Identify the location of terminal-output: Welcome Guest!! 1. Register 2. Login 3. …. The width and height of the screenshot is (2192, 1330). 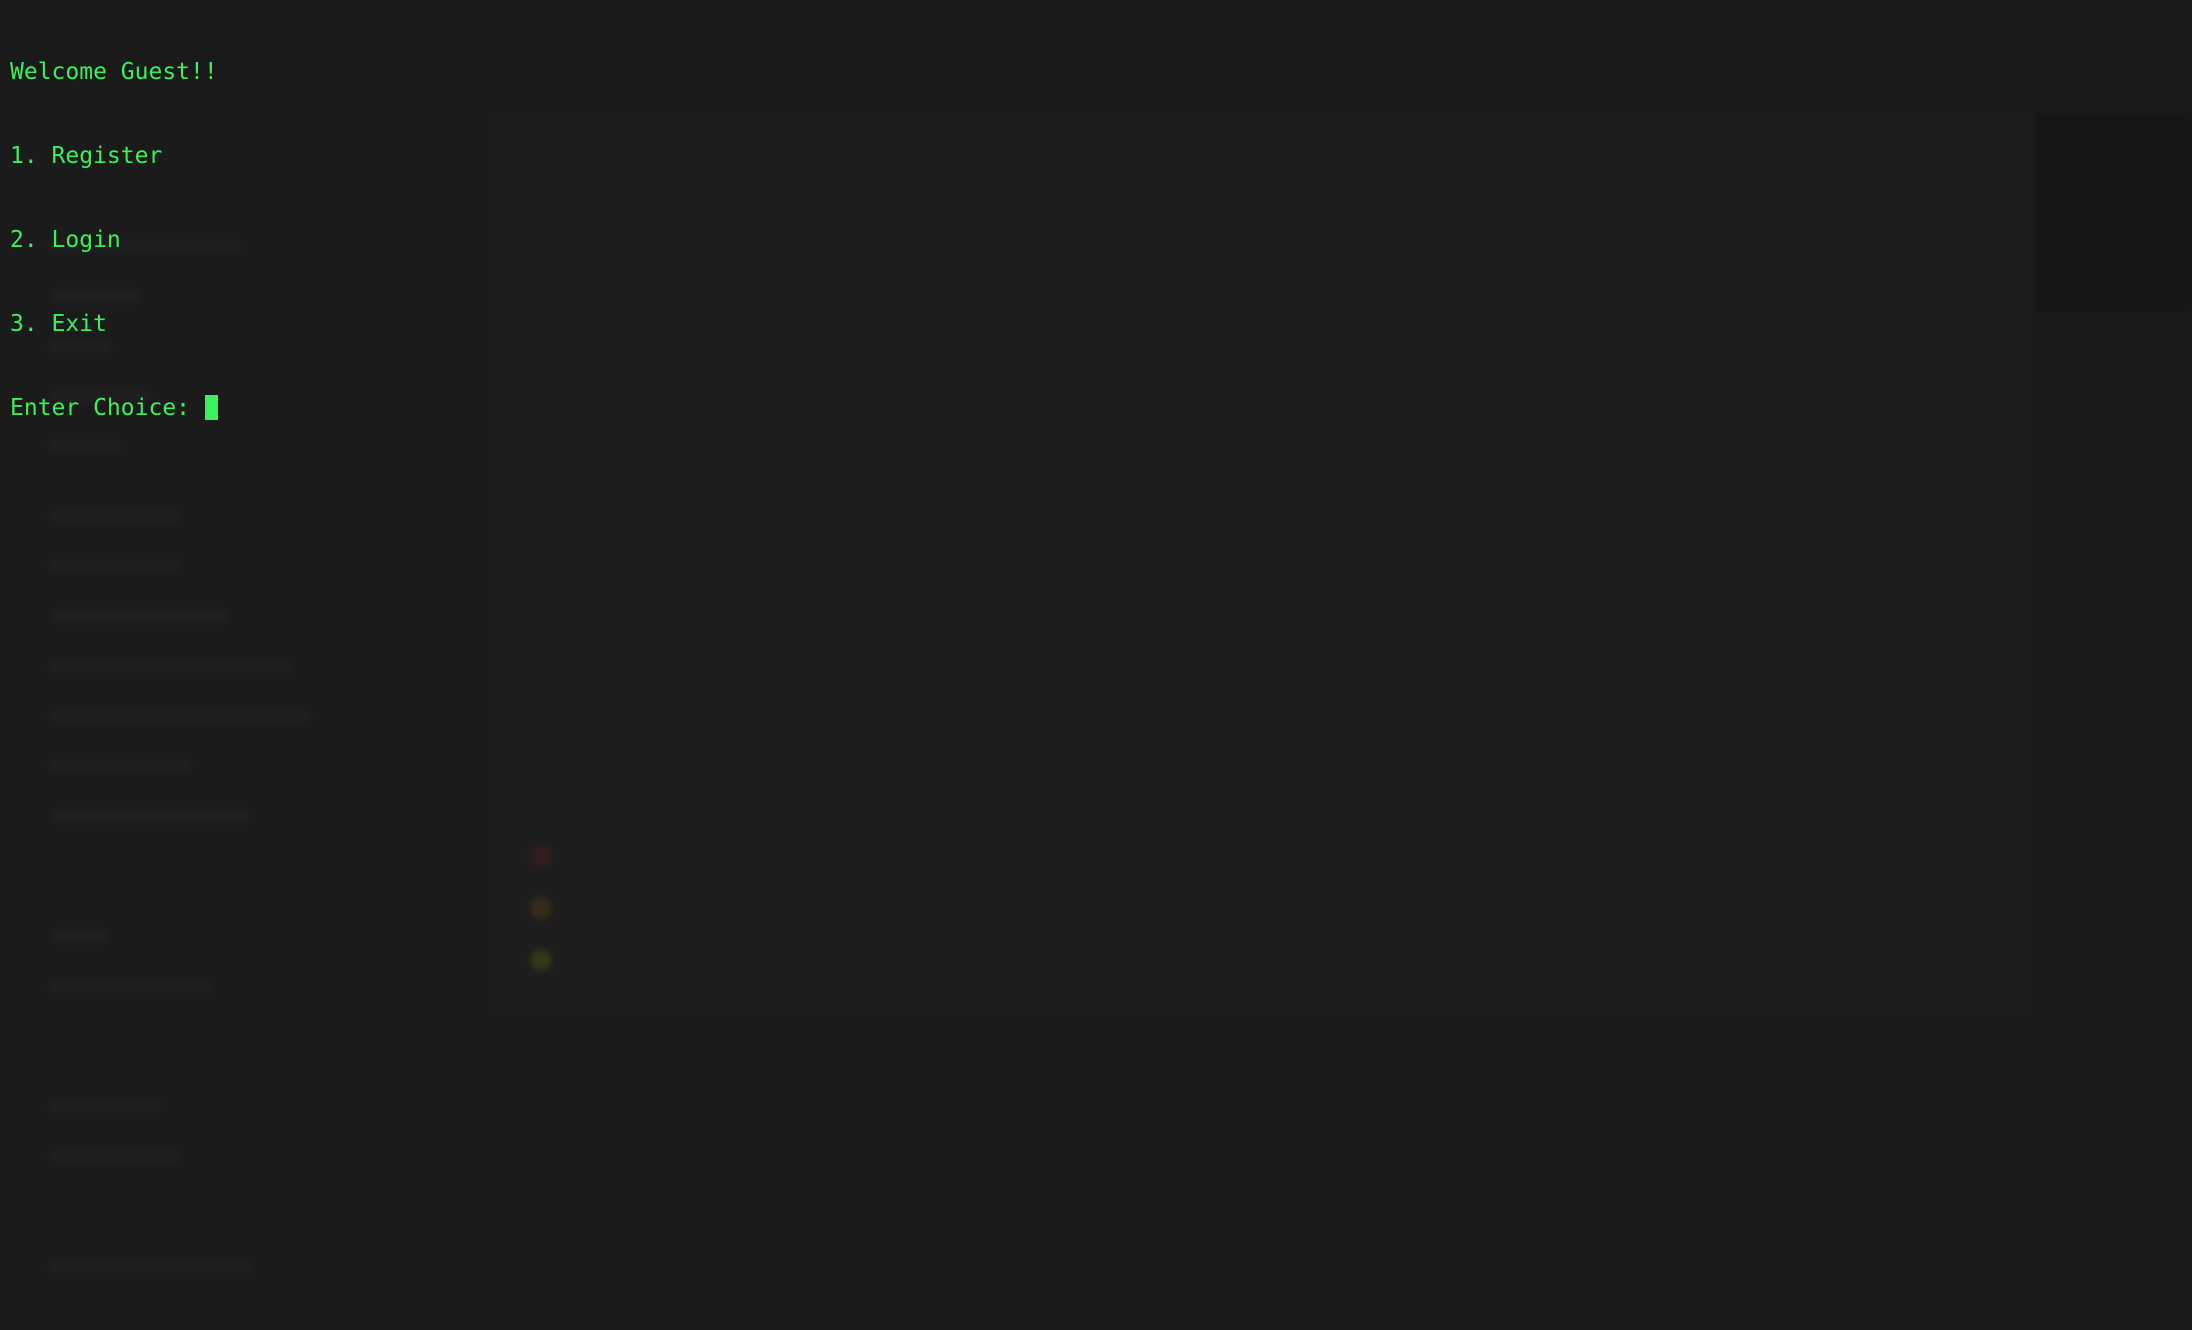
(114, 240).